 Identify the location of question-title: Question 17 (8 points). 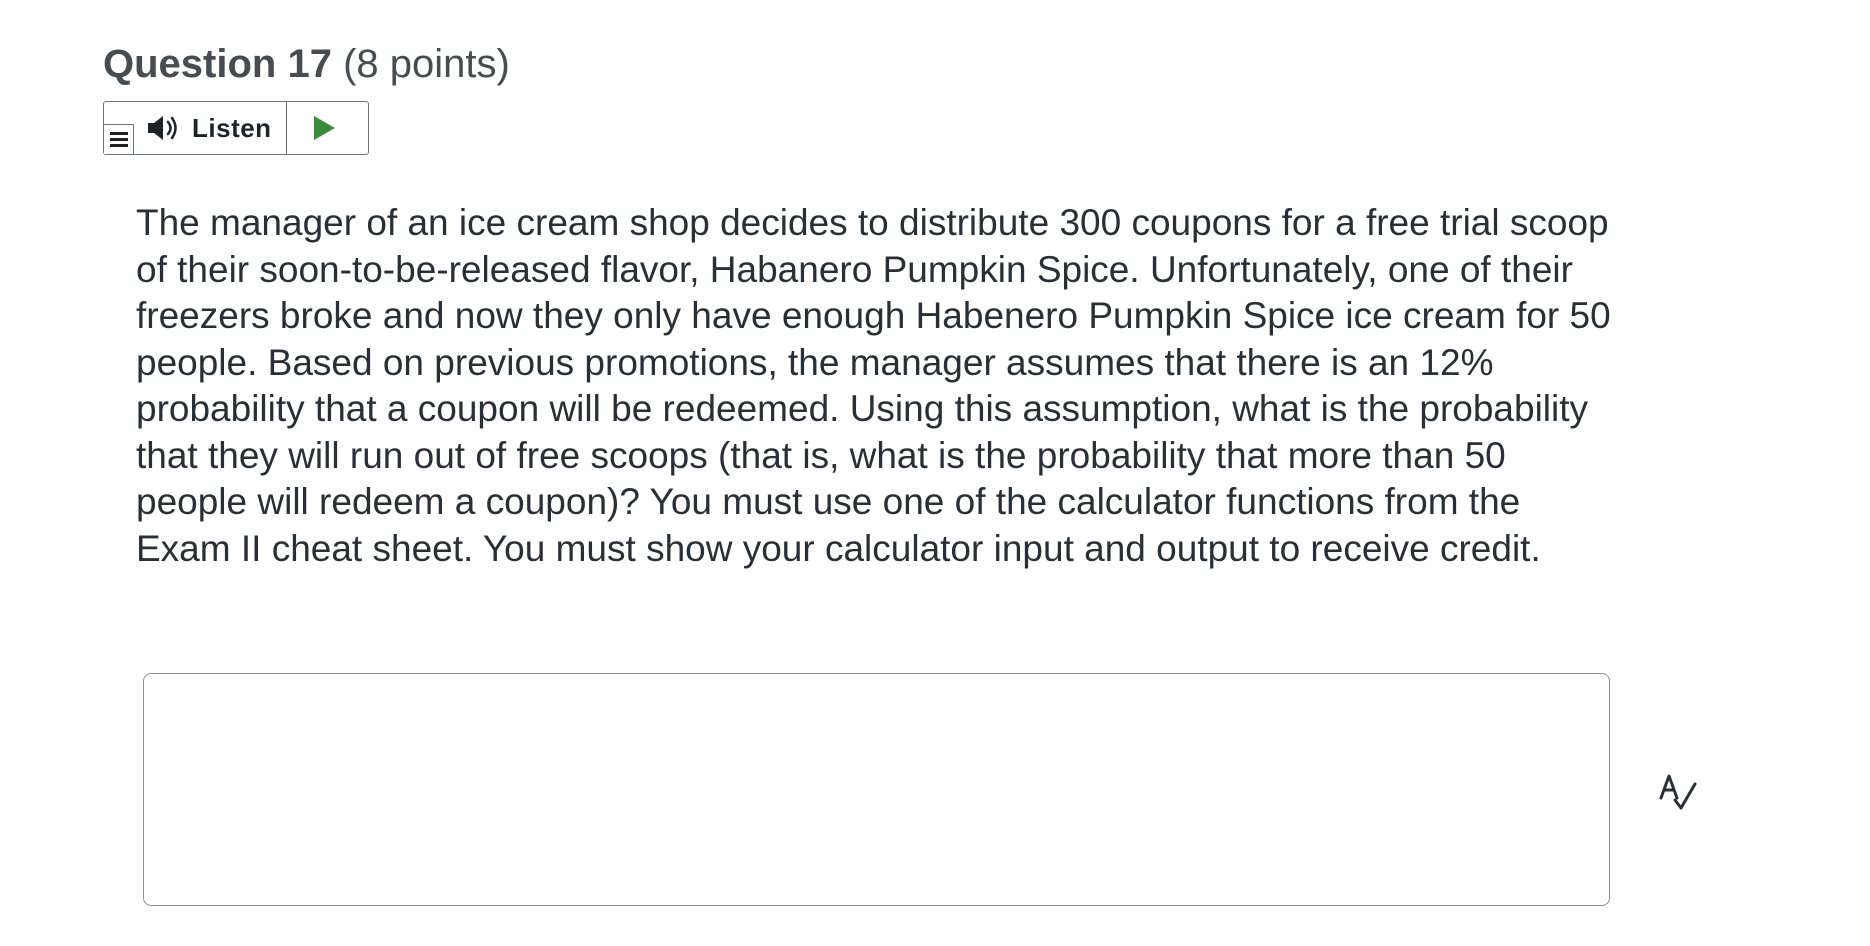
(306, 64).